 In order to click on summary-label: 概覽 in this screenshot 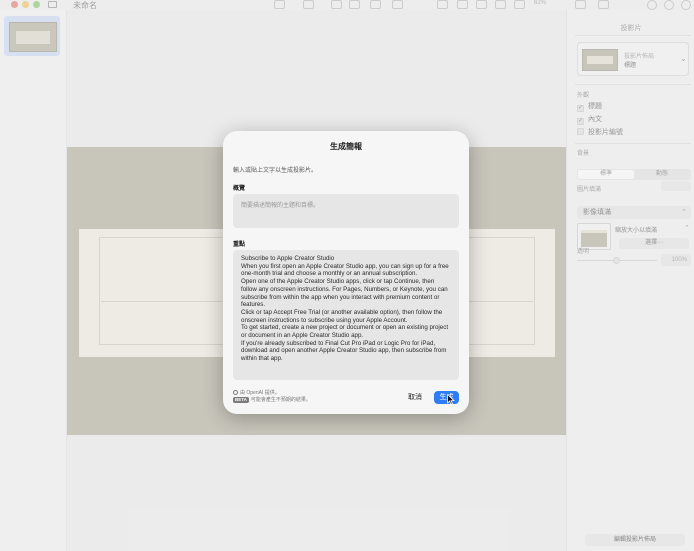, I will do `click(239, 189)`.